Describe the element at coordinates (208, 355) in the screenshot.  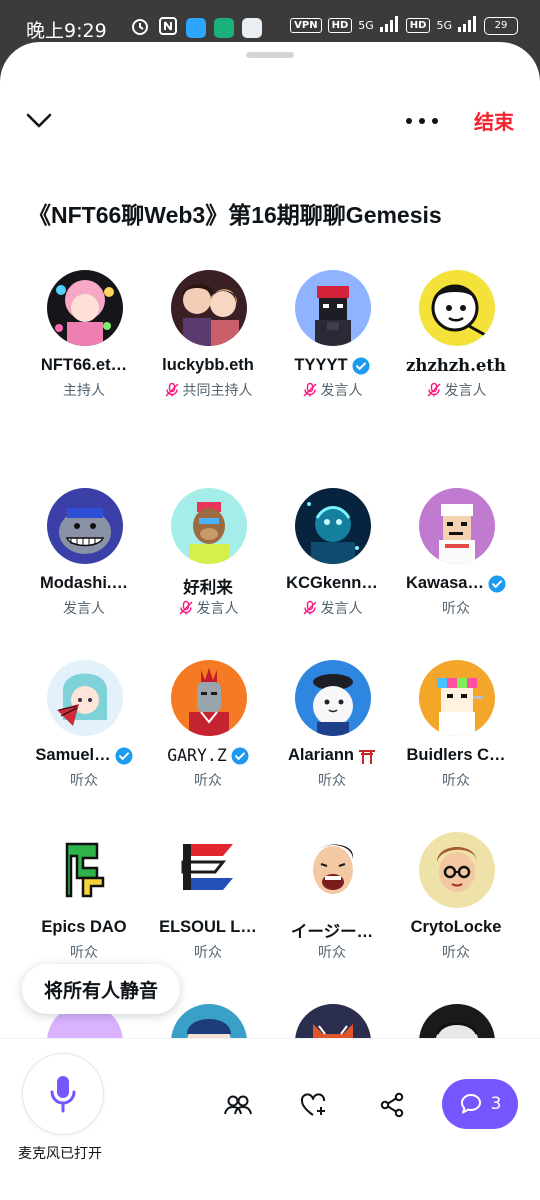
I see `participant-card: luckybb.eth 共同主持人` at that location.